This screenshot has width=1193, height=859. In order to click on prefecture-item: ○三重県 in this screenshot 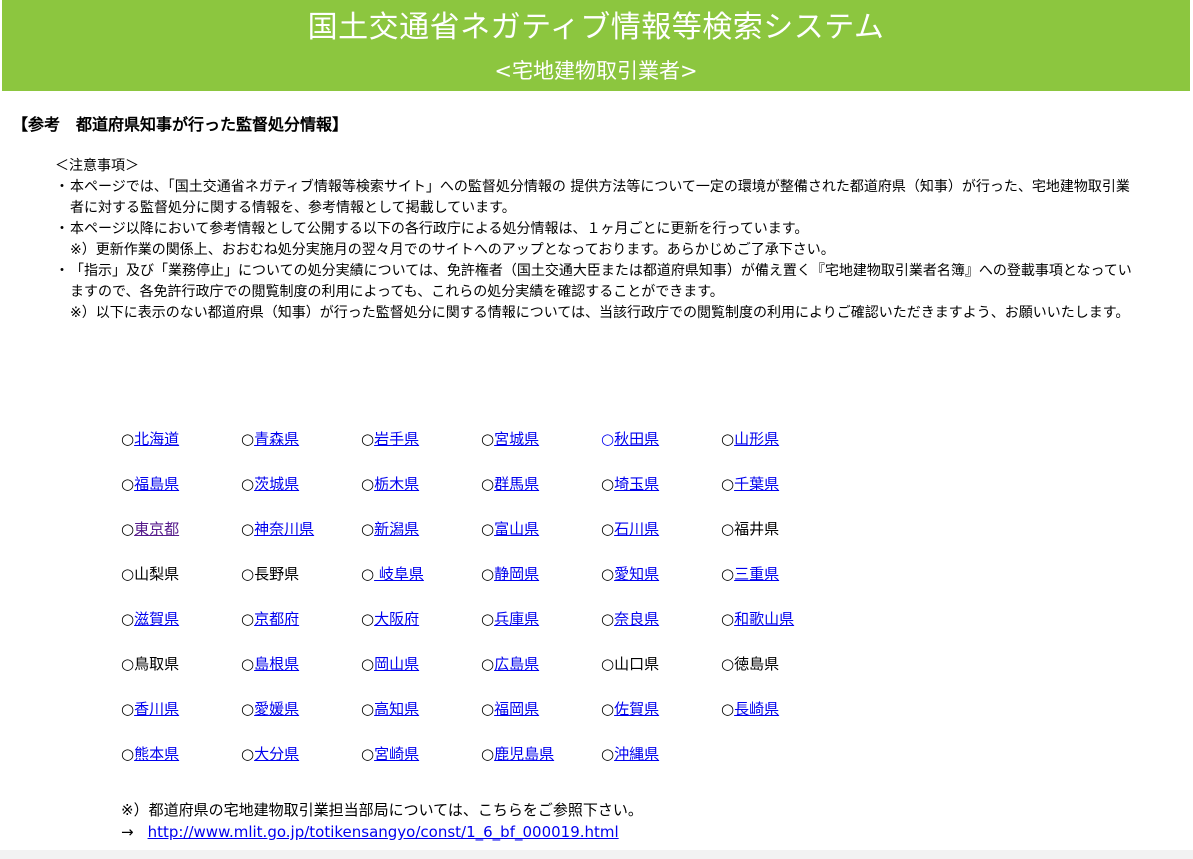, I will do `click(750, 574)`.